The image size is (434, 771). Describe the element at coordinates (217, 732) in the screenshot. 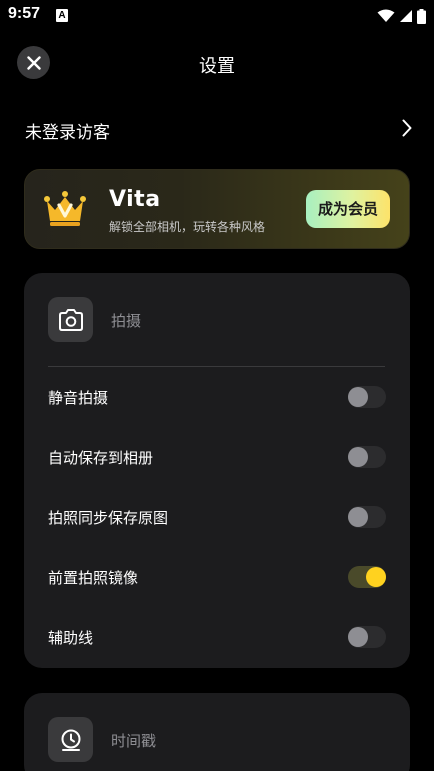

I see `timestamp-card: 时间戳` at that location.